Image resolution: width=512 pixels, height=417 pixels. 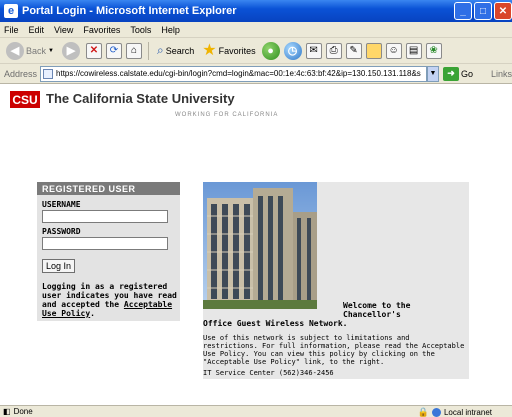 What do you see at coordinates (15, 50) in the screenshot?
I see `back-arrow-icon: ◀` at bounding box center [15, 50].